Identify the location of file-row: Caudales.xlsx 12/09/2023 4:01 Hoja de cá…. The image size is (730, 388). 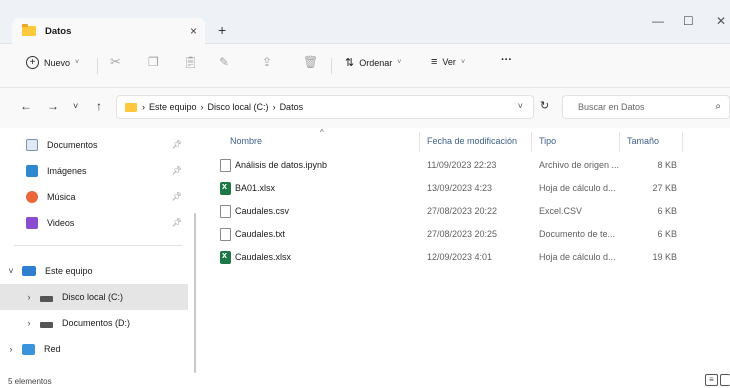
(465, 258).